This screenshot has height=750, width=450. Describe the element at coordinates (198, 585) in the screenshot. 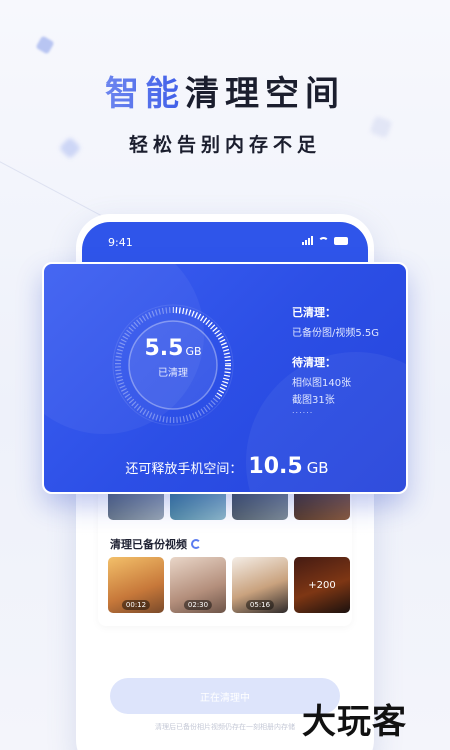

I see `video-thumbnail: 02:30` at that location.